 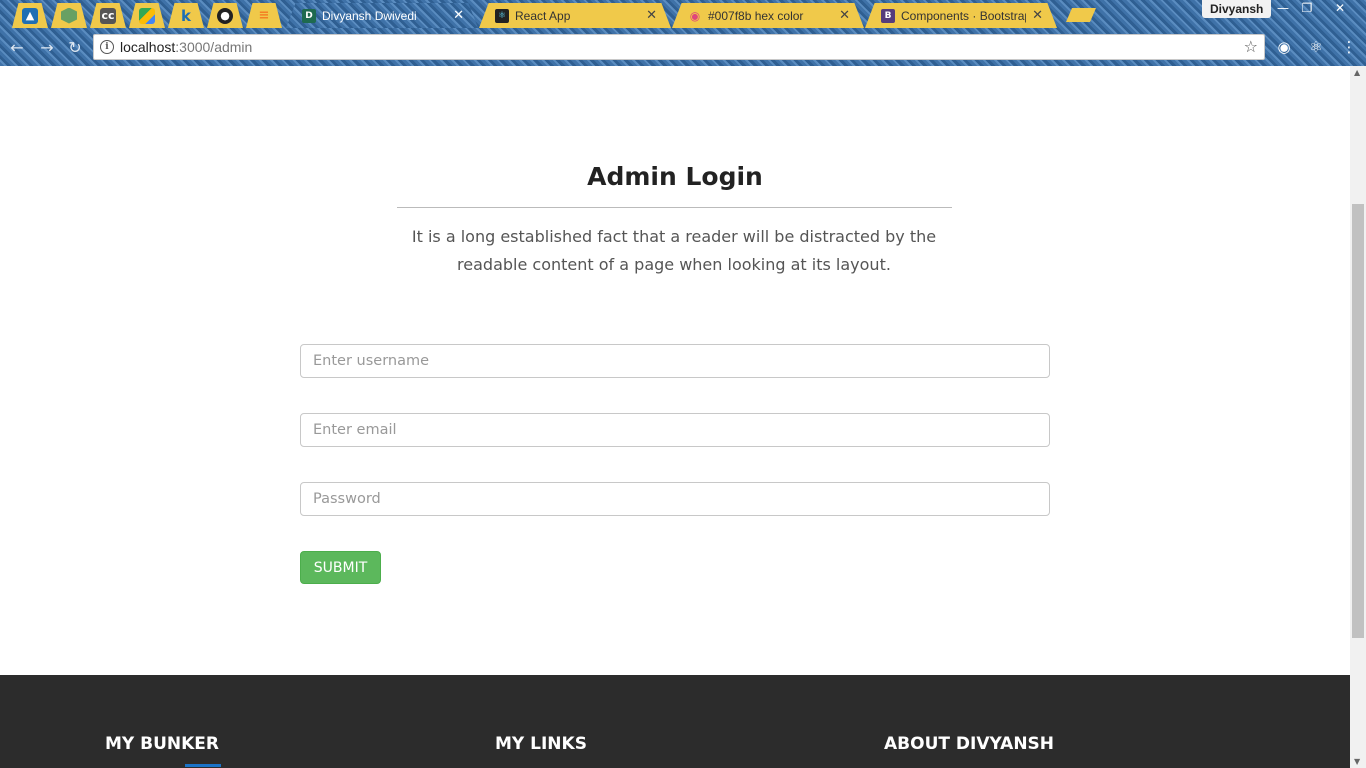 I want to click on tab-hex-color: ◉ #007f8b hex color ✕, so click(x=768, y=15).